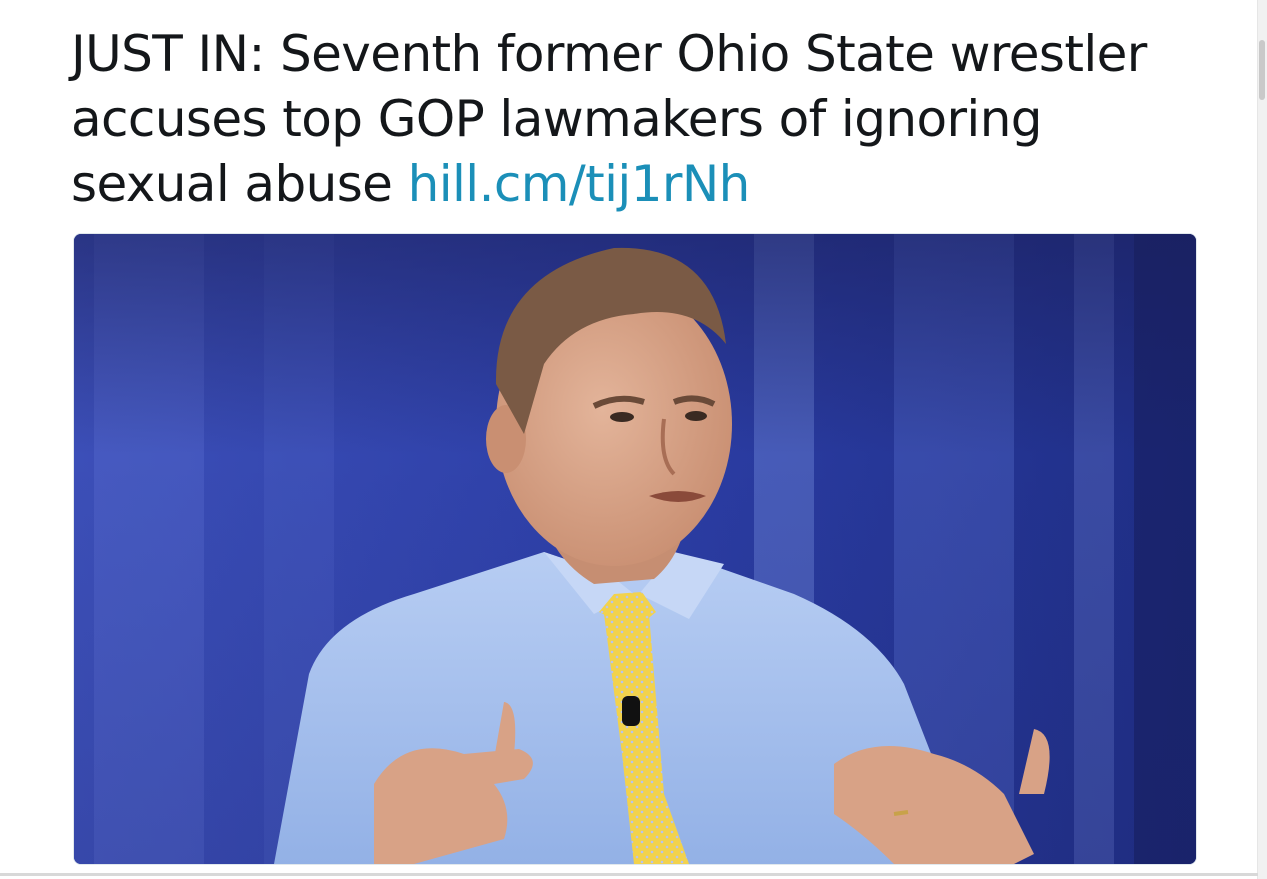  What do you see at coordinates (1262, 439) in the screenshot?
I see `scrollbar` at bounding box center [1262, 439].